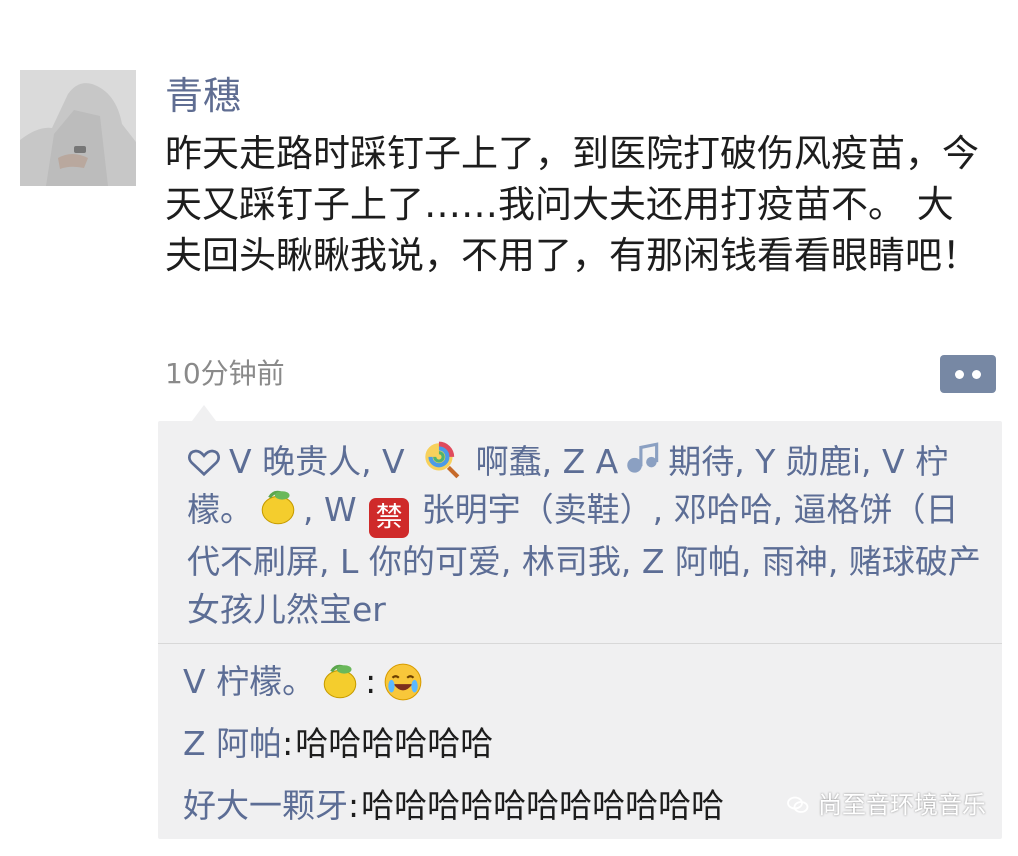 This screenshot has height=856, width=1018. What do you see at coordinates (580, 643) in the screenshot?
I see `panel-divider` at bounding box center [580, 643].